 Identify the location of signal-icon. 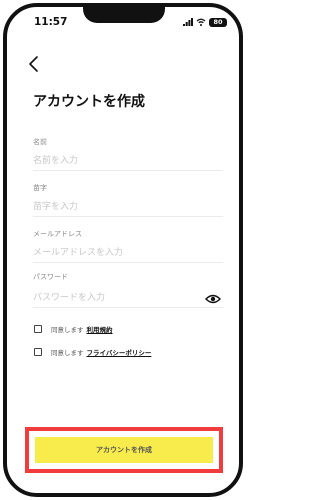
(188, 22).